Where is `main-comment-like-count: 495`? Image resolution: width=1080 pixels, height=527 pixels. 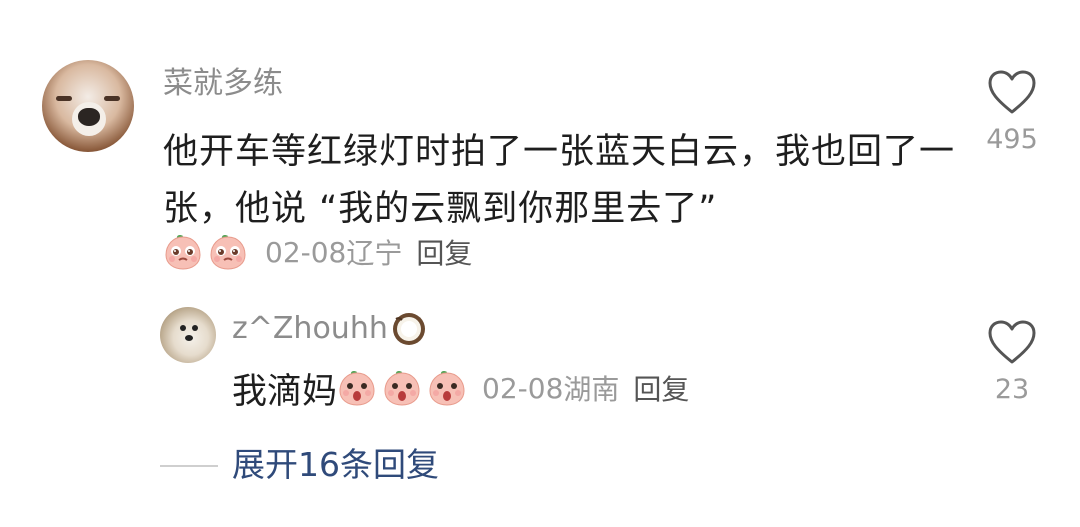 main-comment-like-count: 495 is located at coordinates (1012, 139).